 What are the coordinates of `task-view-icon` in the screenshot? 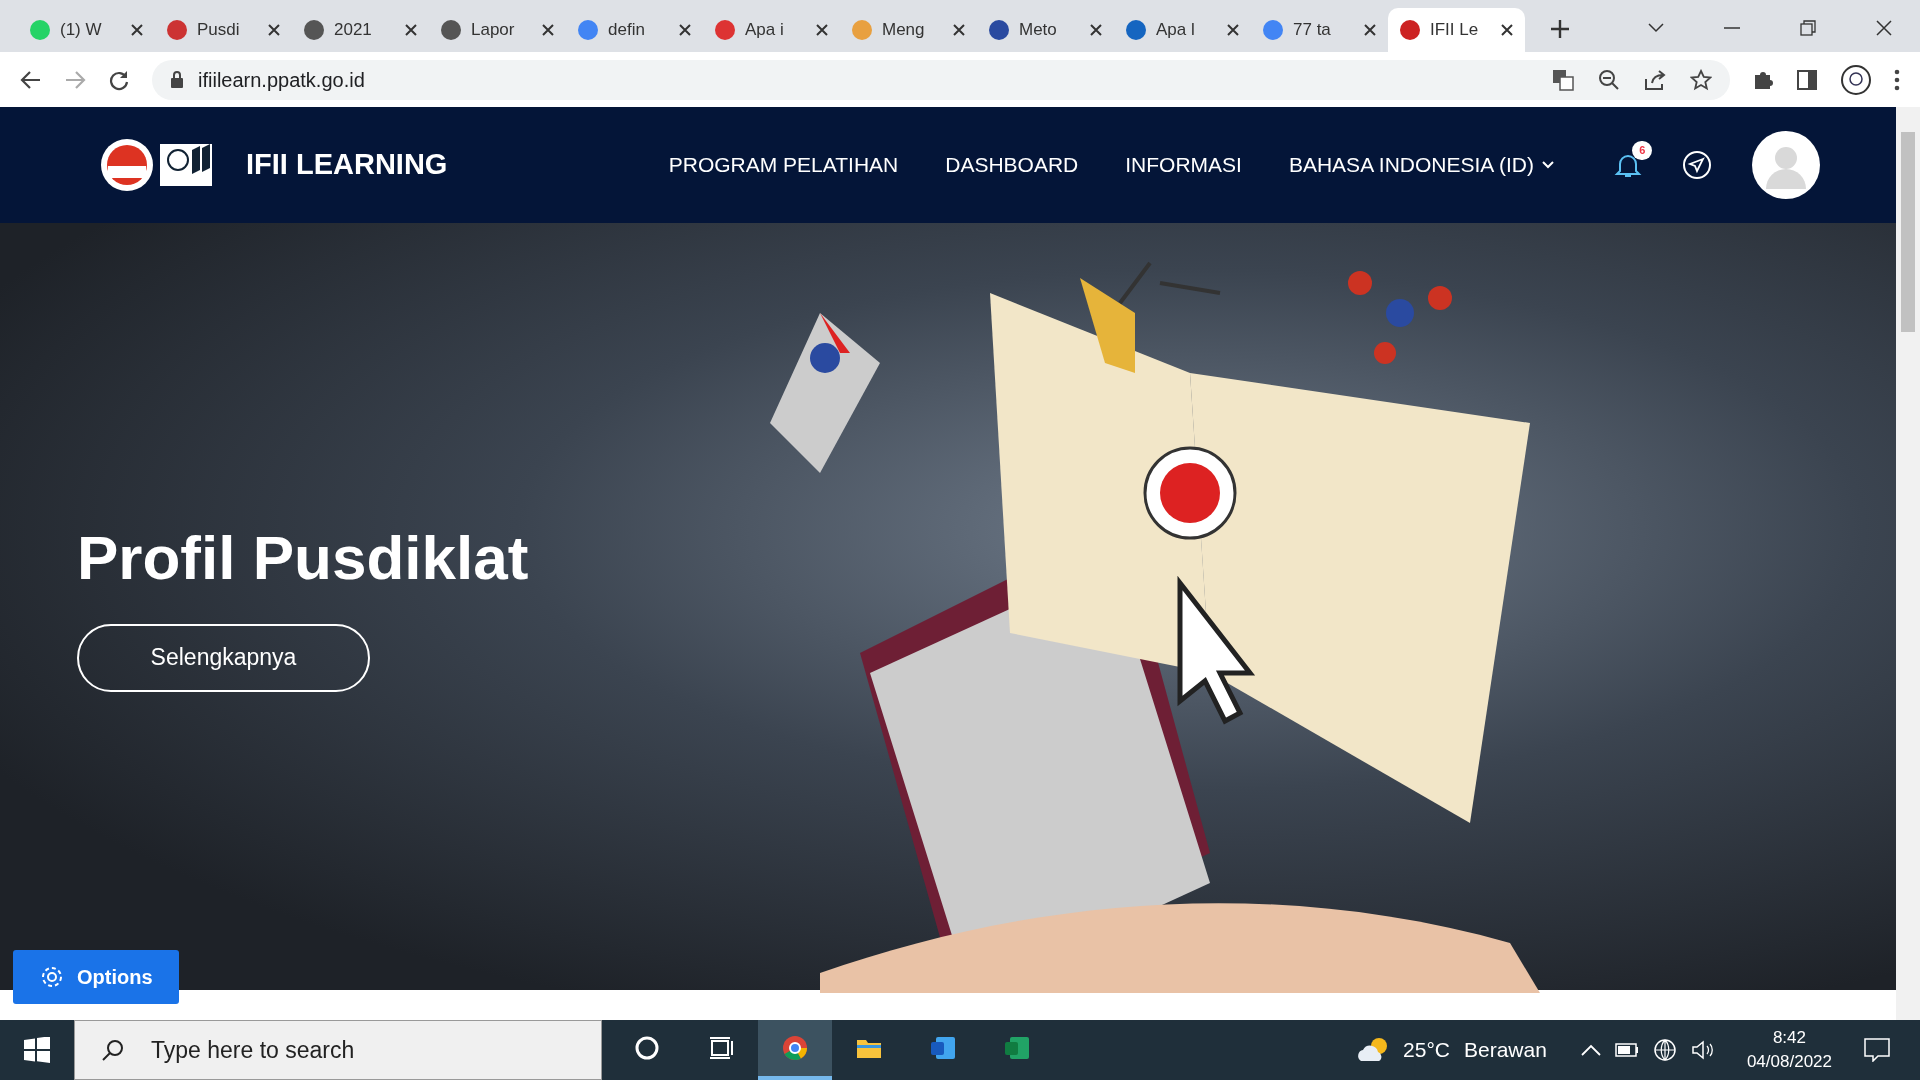 It's located at (721, 1048).